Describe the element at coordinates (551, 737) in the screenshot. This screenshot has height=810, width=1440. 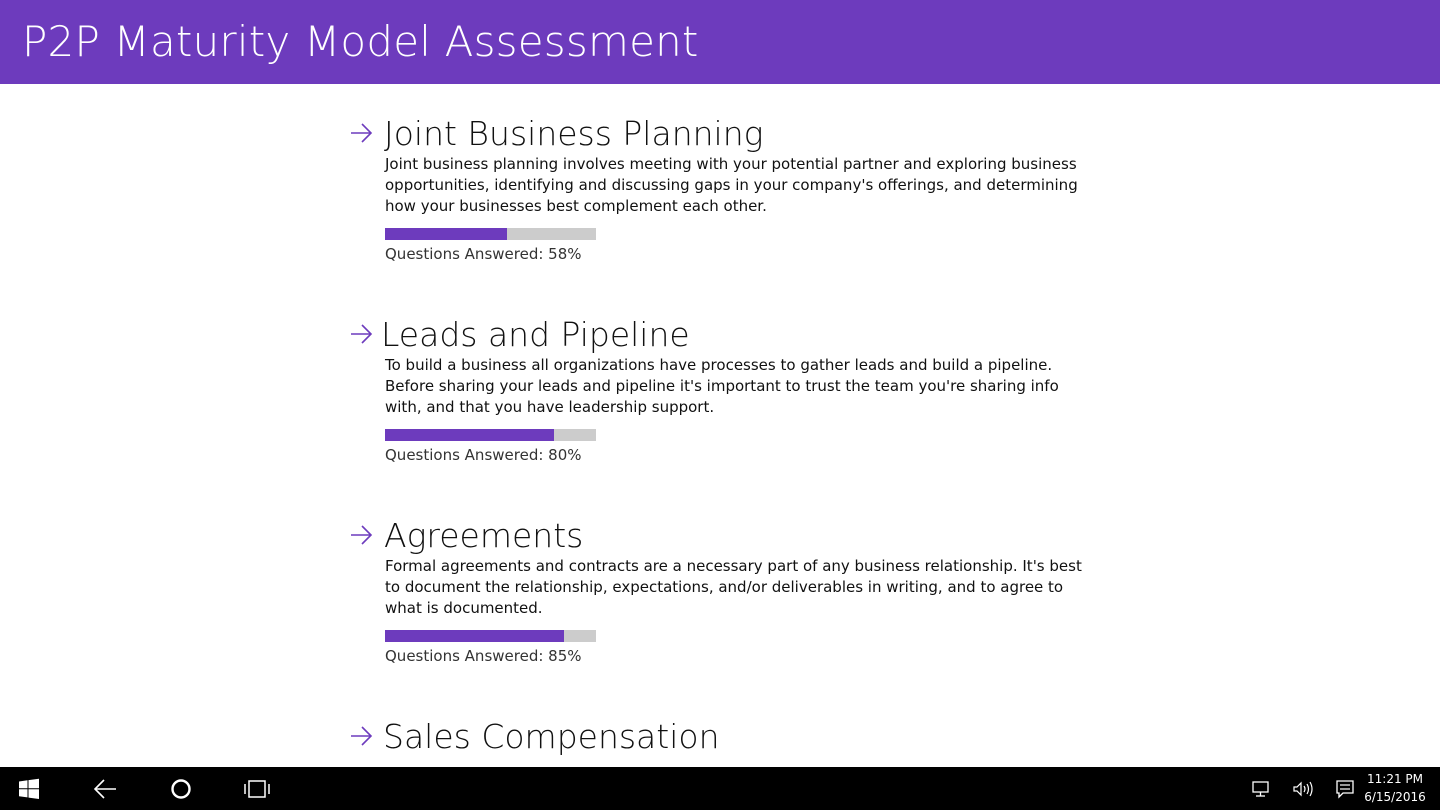
I see `section-title: Sales Compensation` at that location.